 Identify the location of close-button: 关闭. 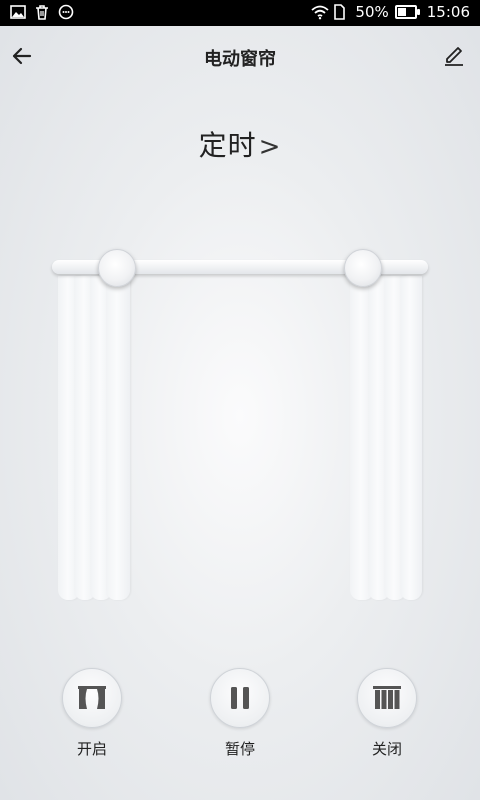
(387, 713).